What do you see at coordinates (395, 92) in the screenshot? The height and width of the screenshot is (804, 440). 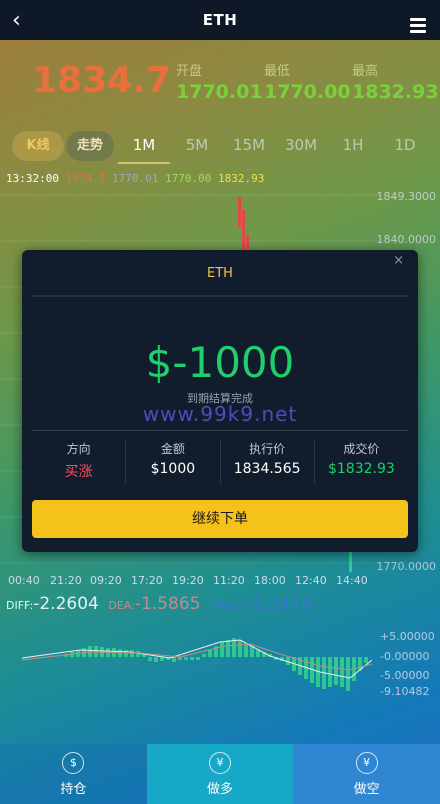 I see `stat-high-value: 1832.93` at bounding box center [395, 92].